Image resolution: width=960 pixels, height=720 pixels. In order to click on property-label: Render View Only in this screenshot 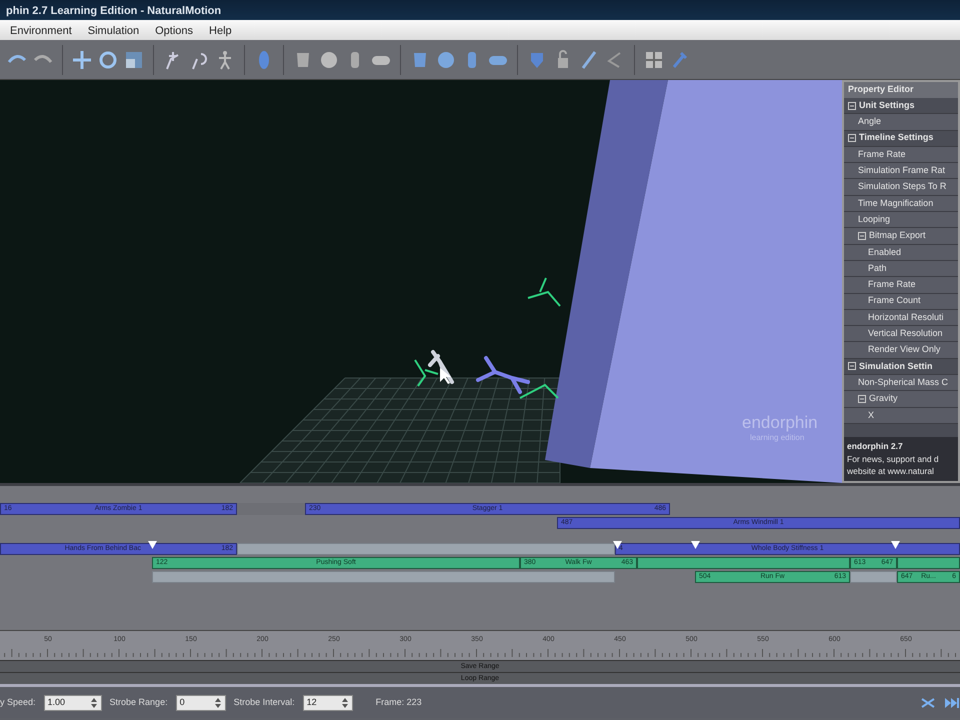, I will do `click(904, 349)`.